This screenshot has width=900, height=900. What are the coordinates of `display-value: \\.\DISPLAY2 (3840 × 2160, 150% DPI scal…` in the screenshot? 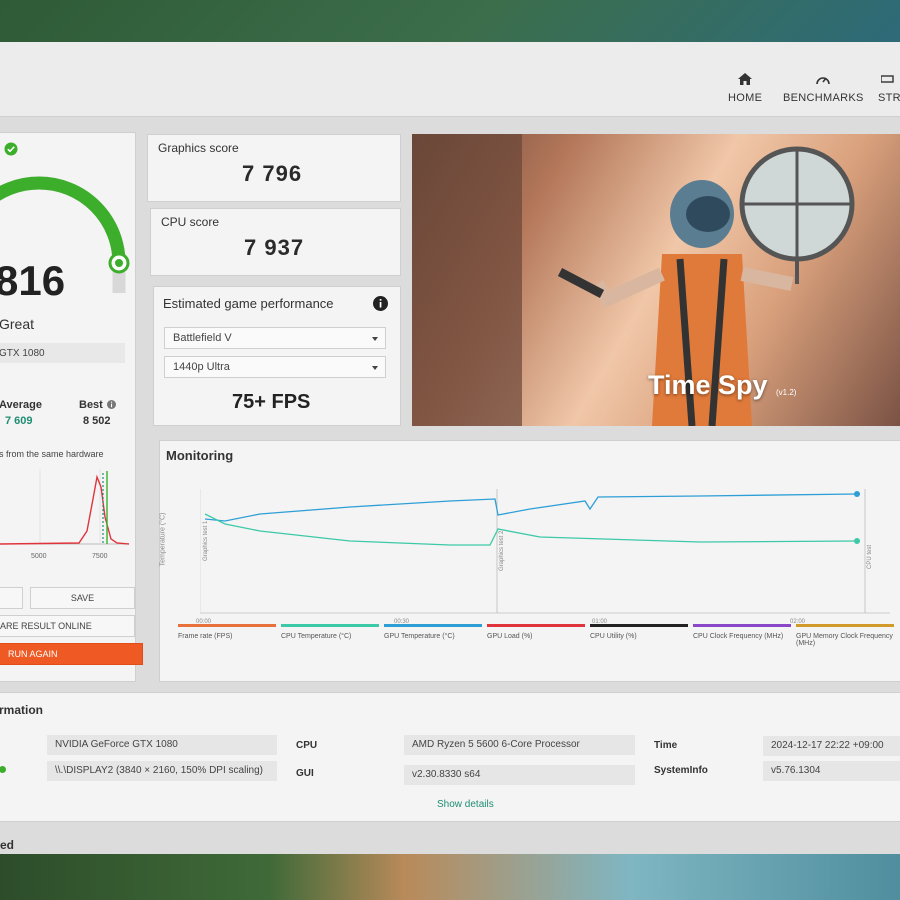 It's located at (162, 771).